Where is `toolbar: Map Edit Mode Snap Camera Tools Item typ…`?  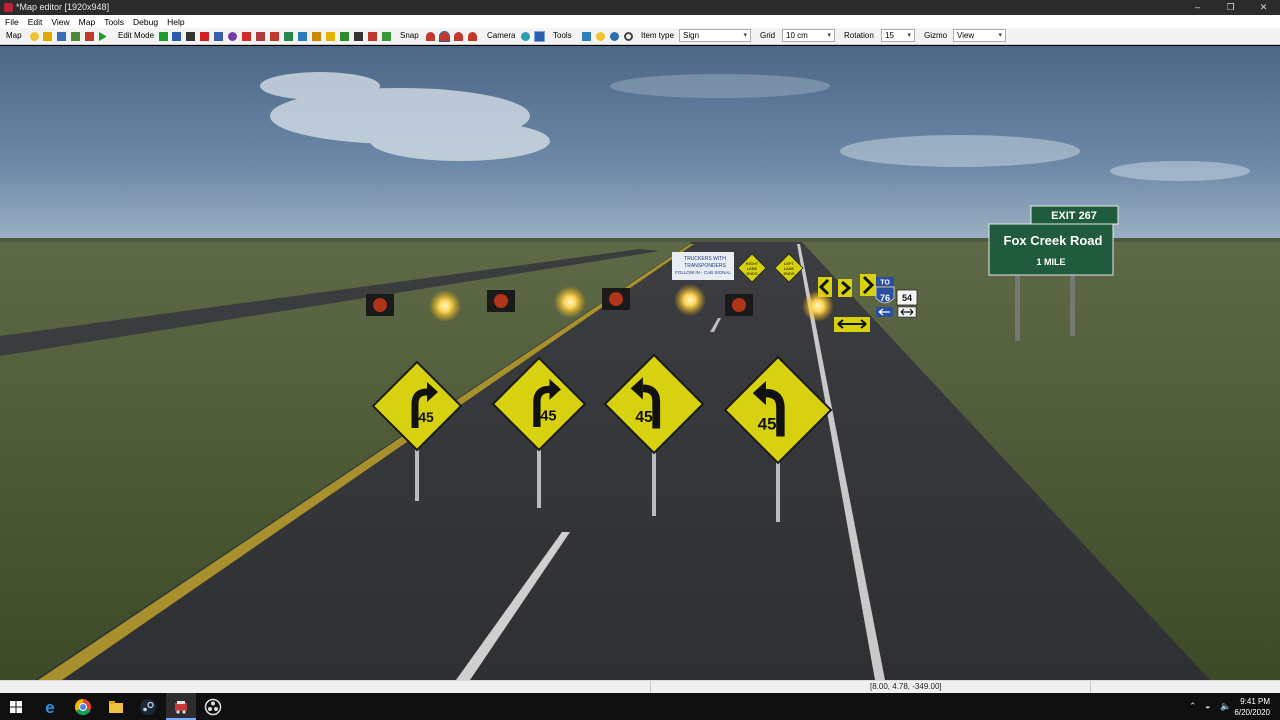 toolbar: Map Edit Mode Snap Camera Tools Item typ… is located at coordinates (640, 36).